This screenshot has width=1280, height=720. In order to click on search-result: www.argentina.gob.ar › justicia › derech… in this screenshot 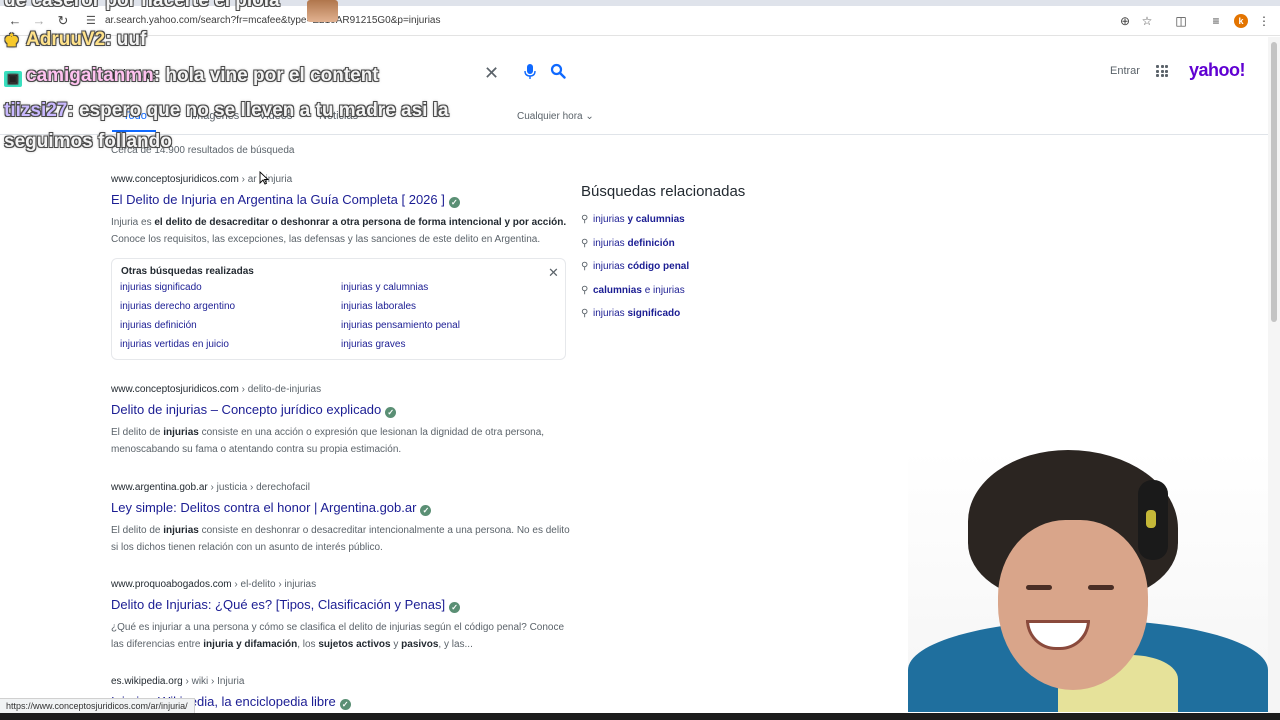, I will do `click(341, 519)`.